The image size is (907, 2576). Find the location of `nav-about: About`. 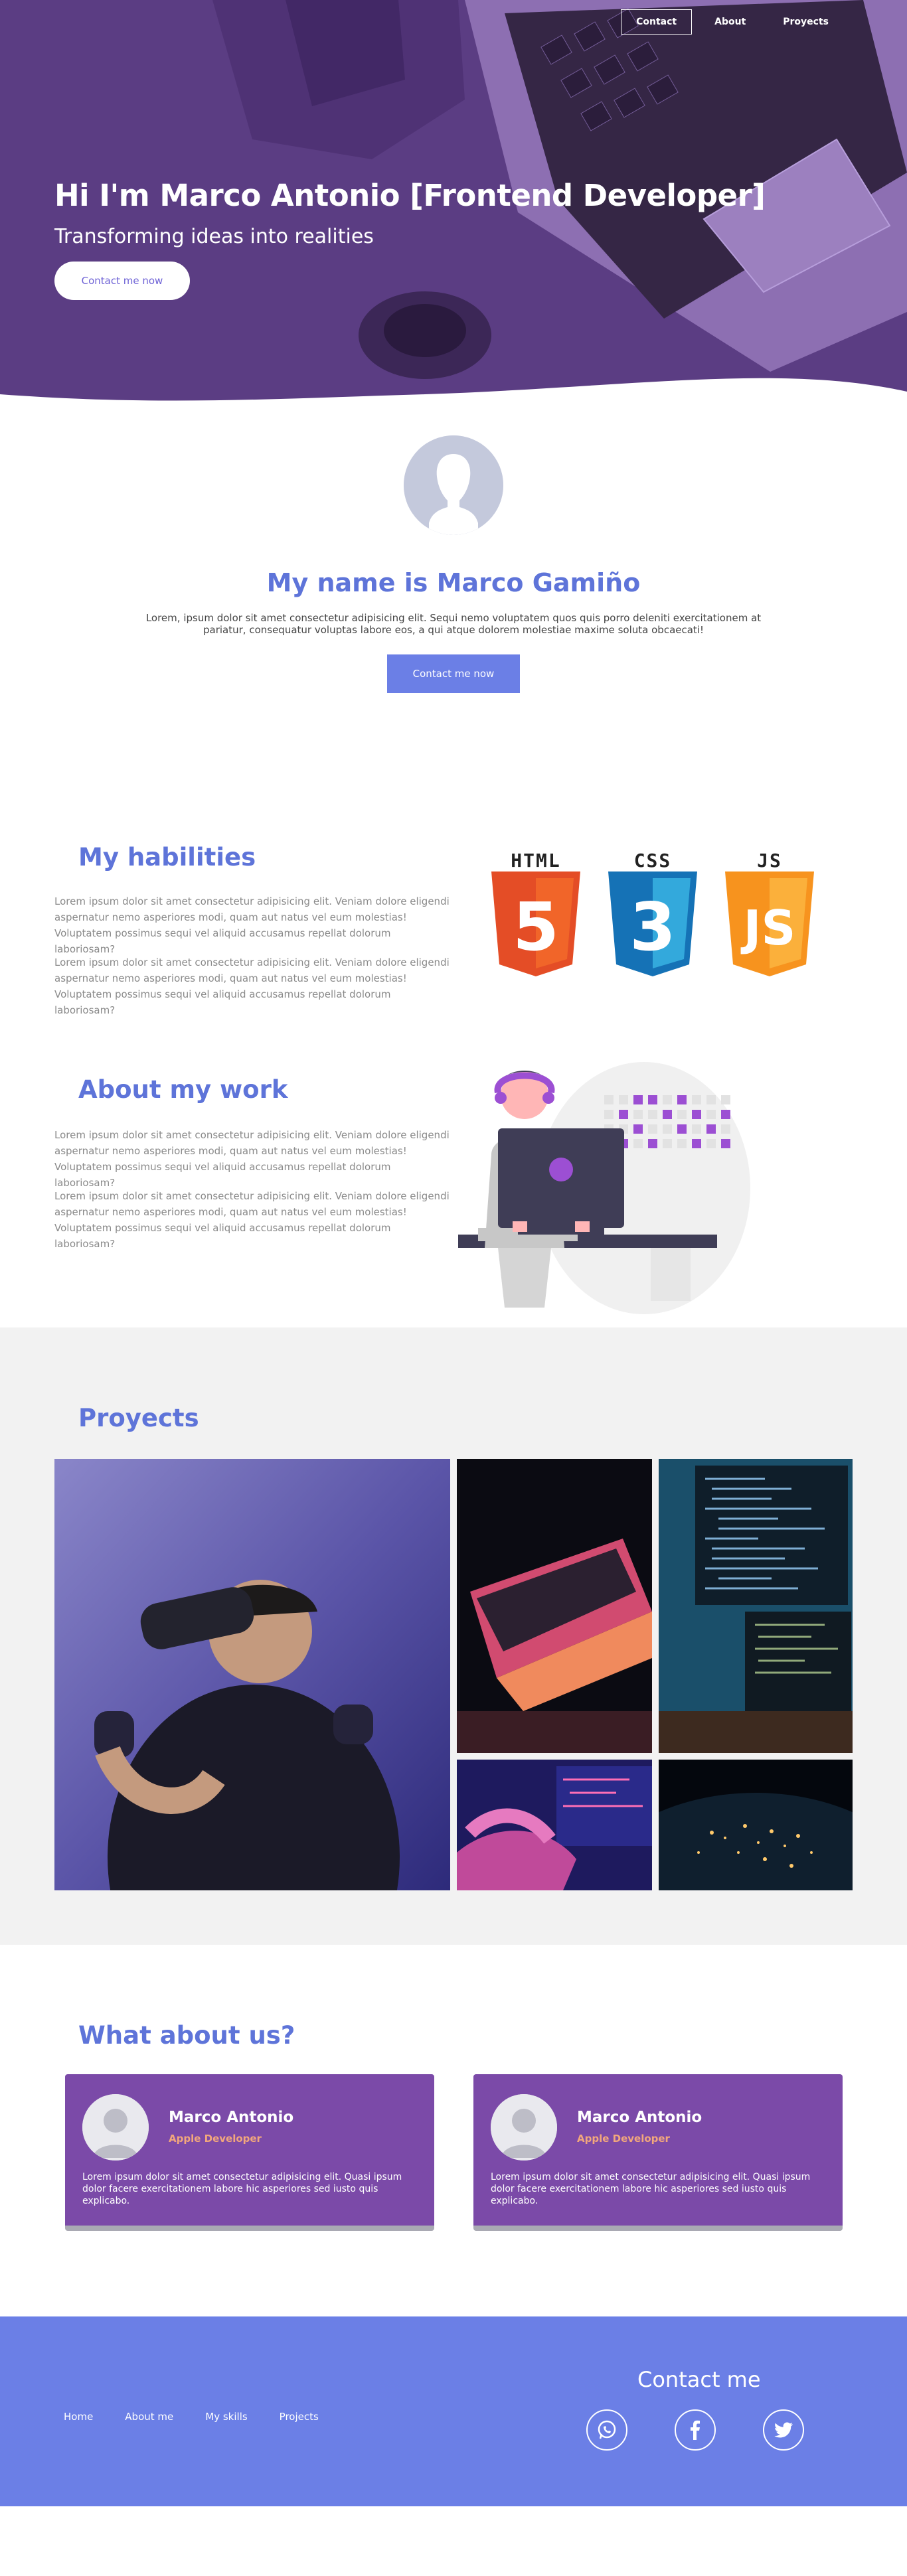

nav-about: About is located at coordinates (730, 22).